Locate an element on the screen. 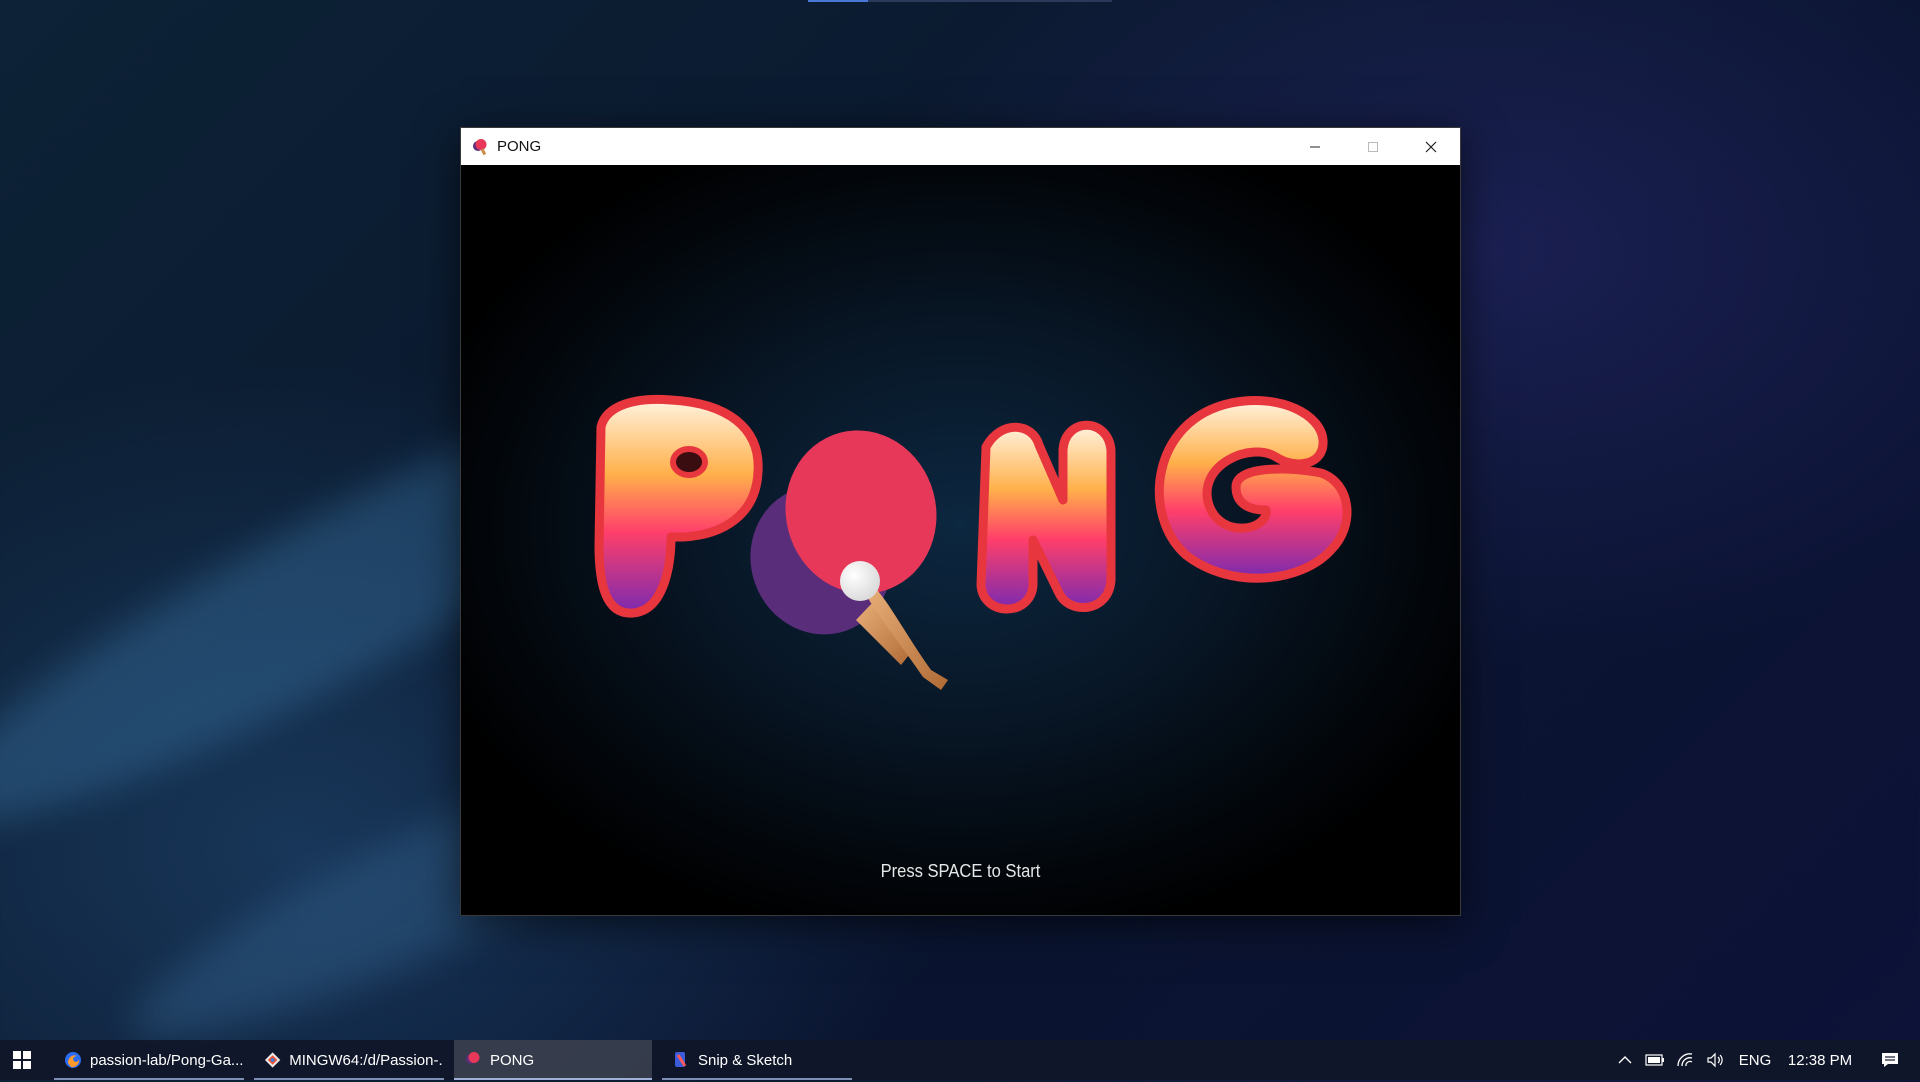 The image size is (1920, 1082). pong-logo is located at coordinates (973, 542).